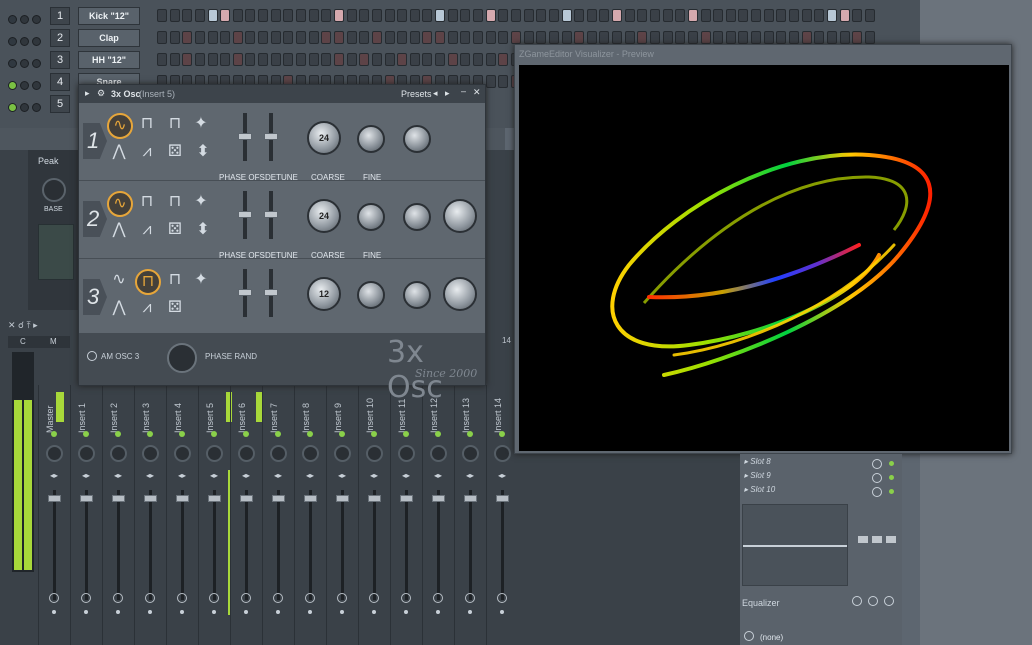 The image size is (1032, 645). Describe the element at coordinates (60, 60) in the screenshot. I see `channel-number: 3` at that location.